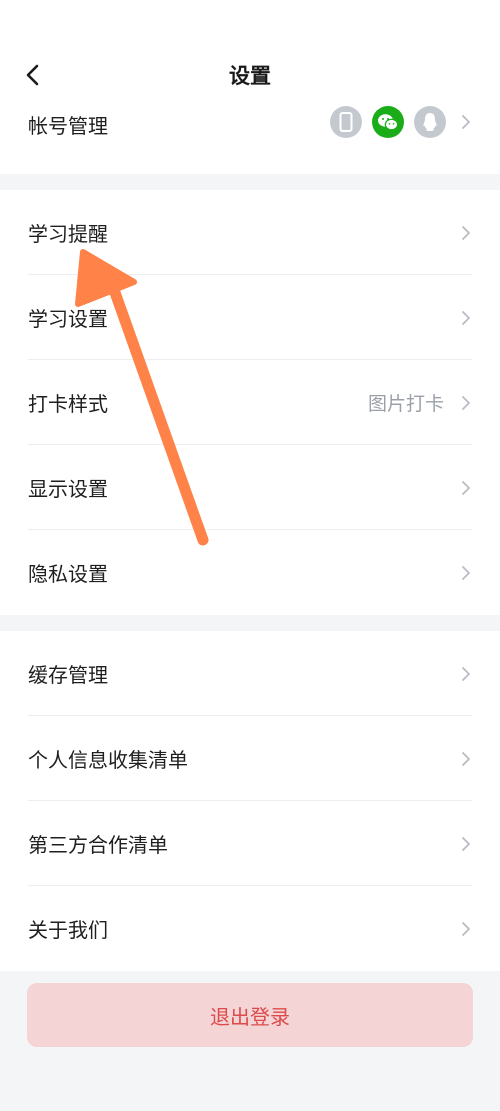 This screenshot has height=1111, width=500. I want to click on checkin-style-value: 图片打卡, so click(405, 404).